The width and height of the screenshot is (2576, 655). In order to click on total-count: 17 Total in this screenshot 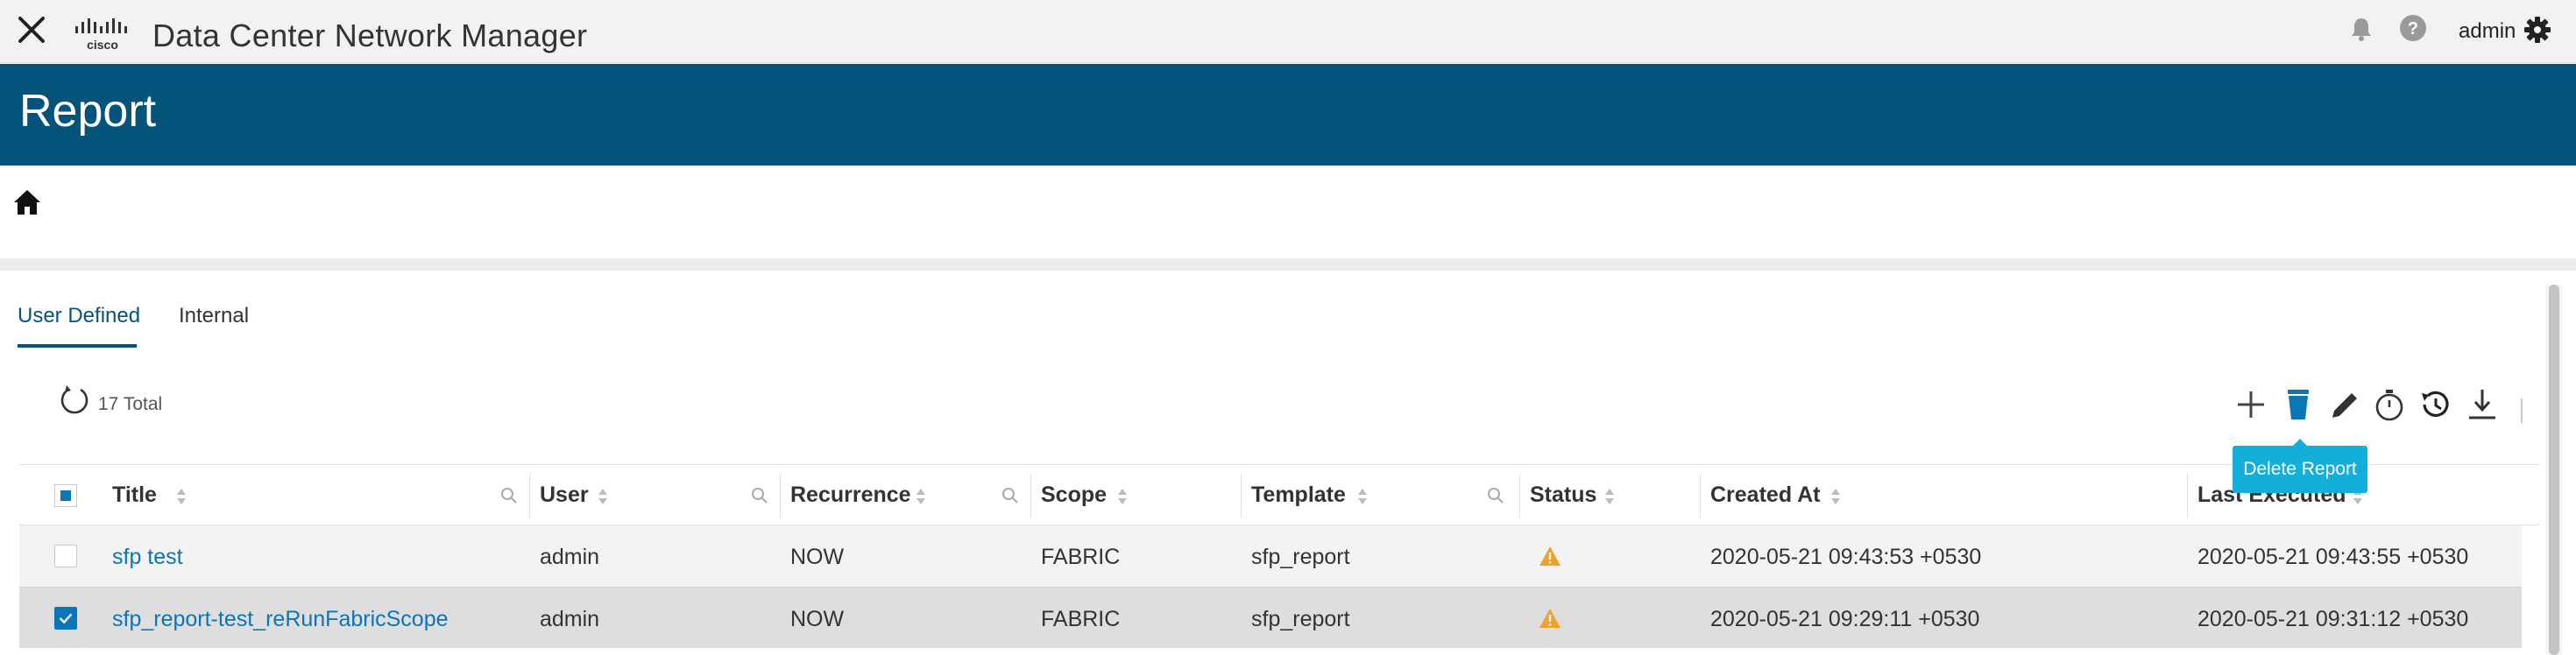, I will do `click(130, 404)`.